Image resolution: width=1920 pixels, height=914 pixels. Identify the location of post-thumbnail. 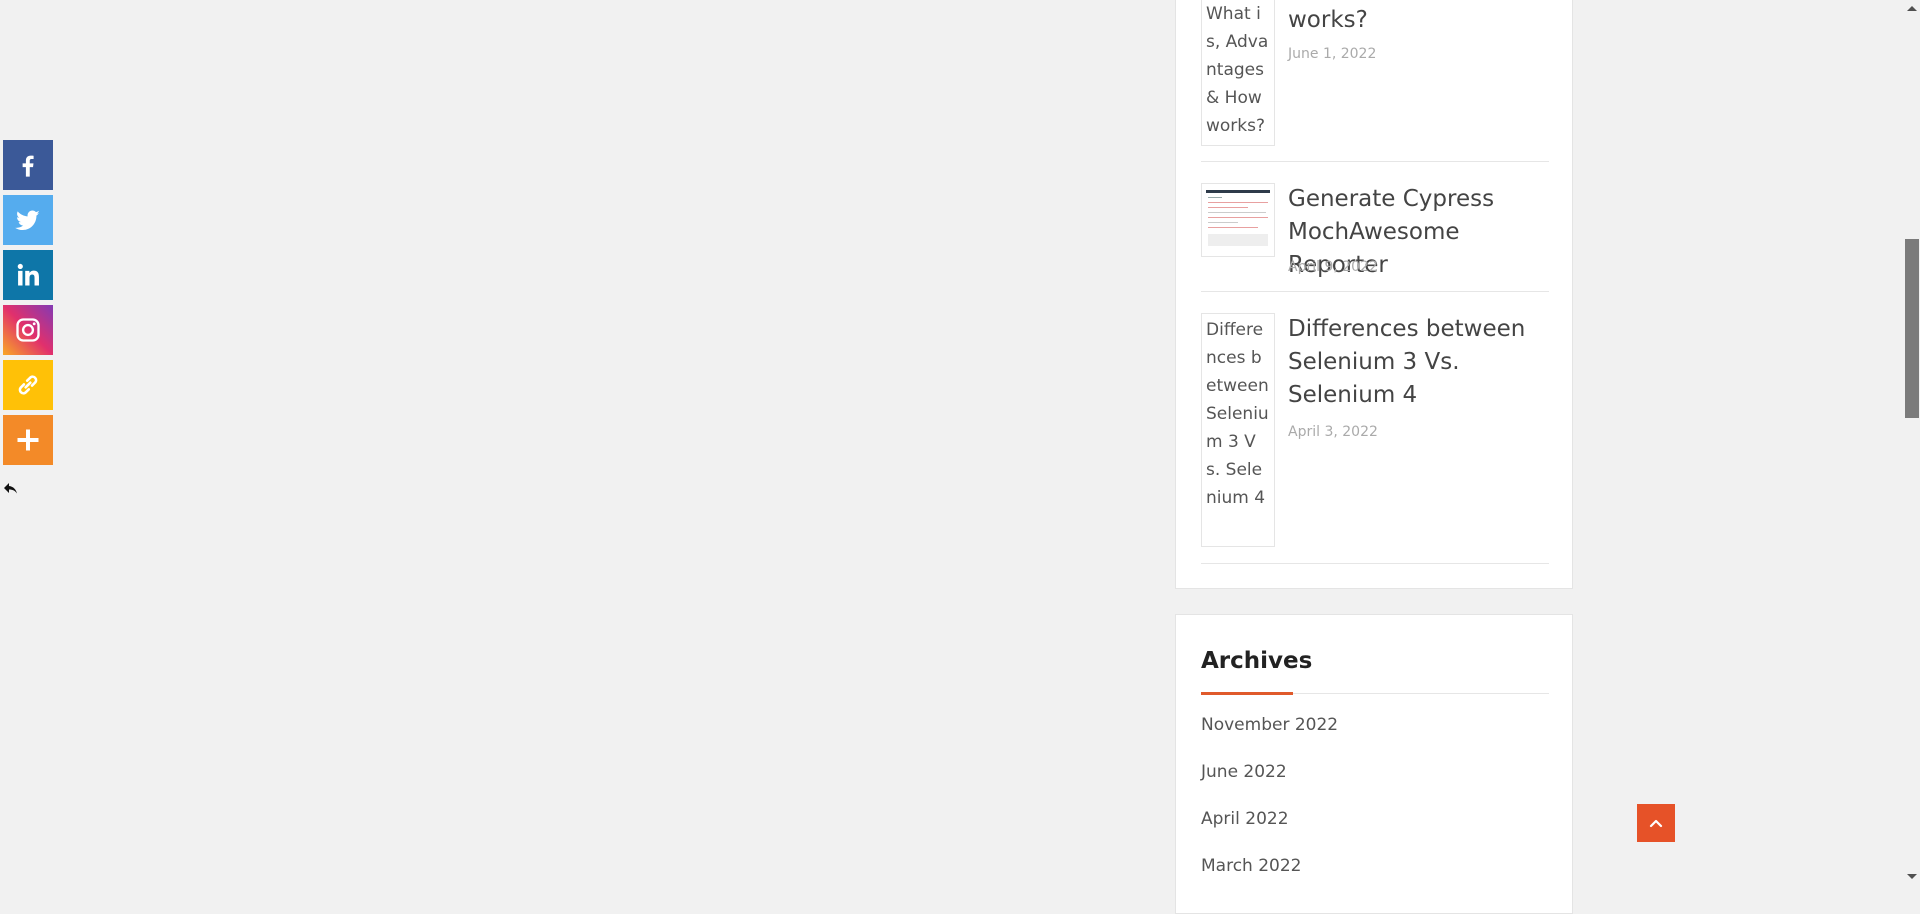
(1238, 220).